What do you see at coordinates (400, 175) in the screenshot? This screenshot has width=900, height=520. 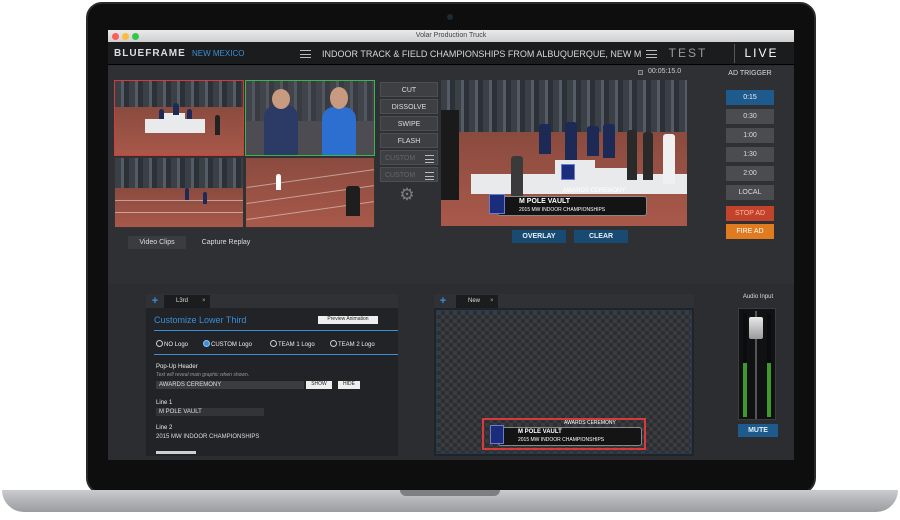 I see `custom-2-label: CUSTOM` at bounding box center [400, 175].